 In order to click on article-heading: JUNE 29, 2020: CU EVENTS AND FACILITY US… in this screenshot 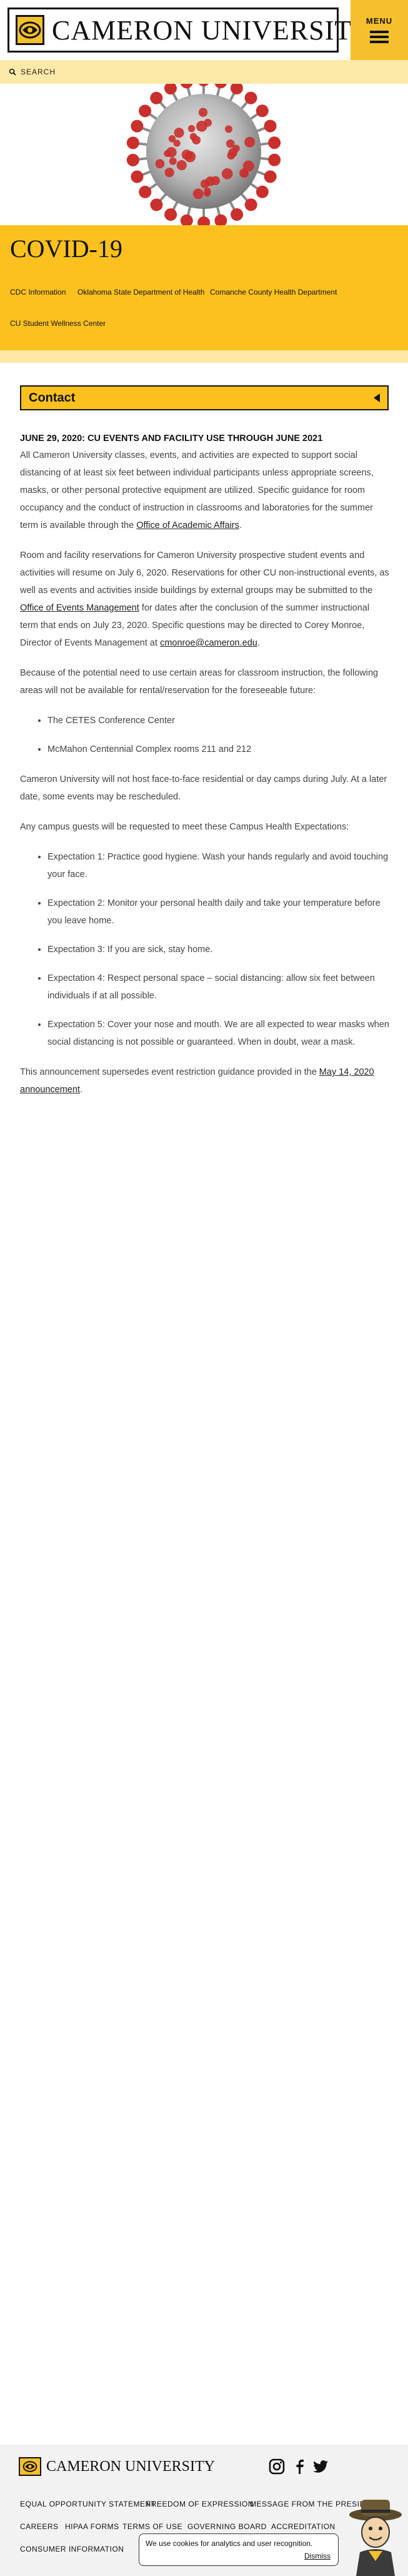, I will do `click(171, 439)`.